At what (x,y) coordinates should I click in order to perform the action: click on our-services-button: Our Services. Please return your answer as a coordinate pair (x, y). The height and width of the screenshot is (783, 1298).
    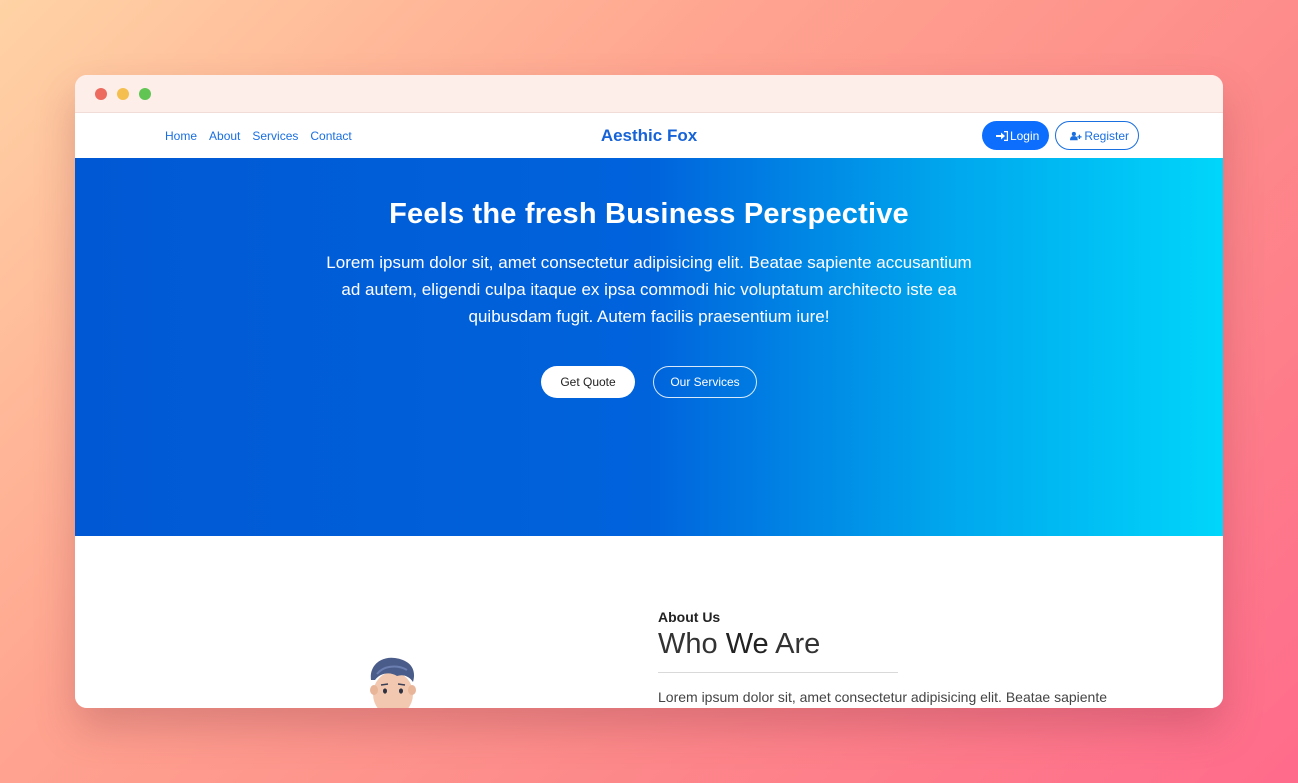
    Looking at the image, I should click on (705, 382).